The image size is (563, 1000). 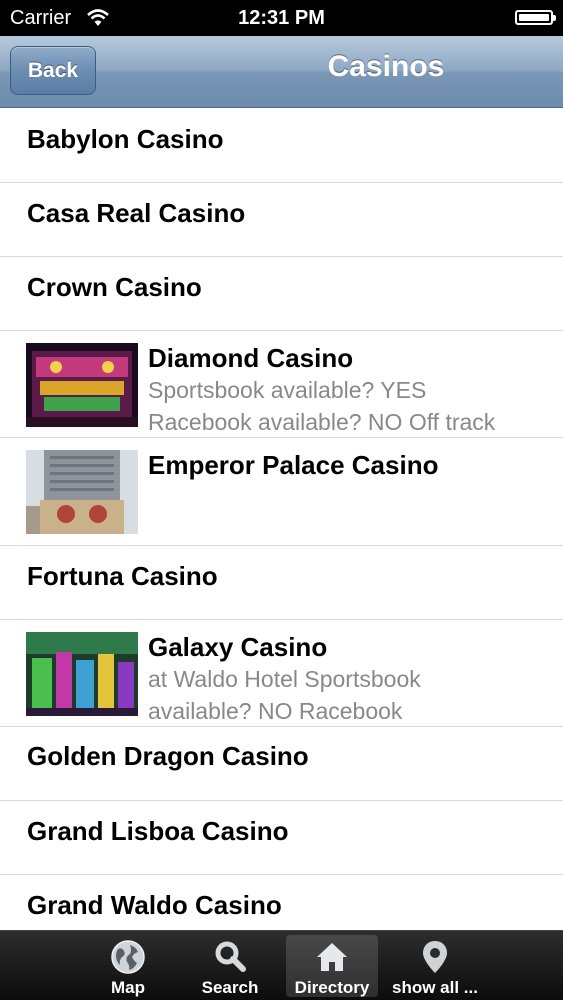 I want to click on tab-directory: Directory, so click(x=332, y=966).